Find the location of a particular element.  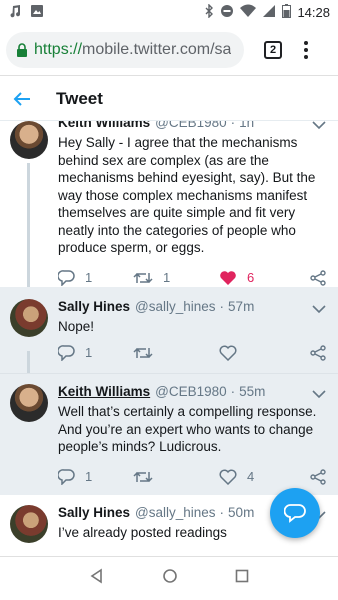

image-icon is located at coordinates (37, 12).